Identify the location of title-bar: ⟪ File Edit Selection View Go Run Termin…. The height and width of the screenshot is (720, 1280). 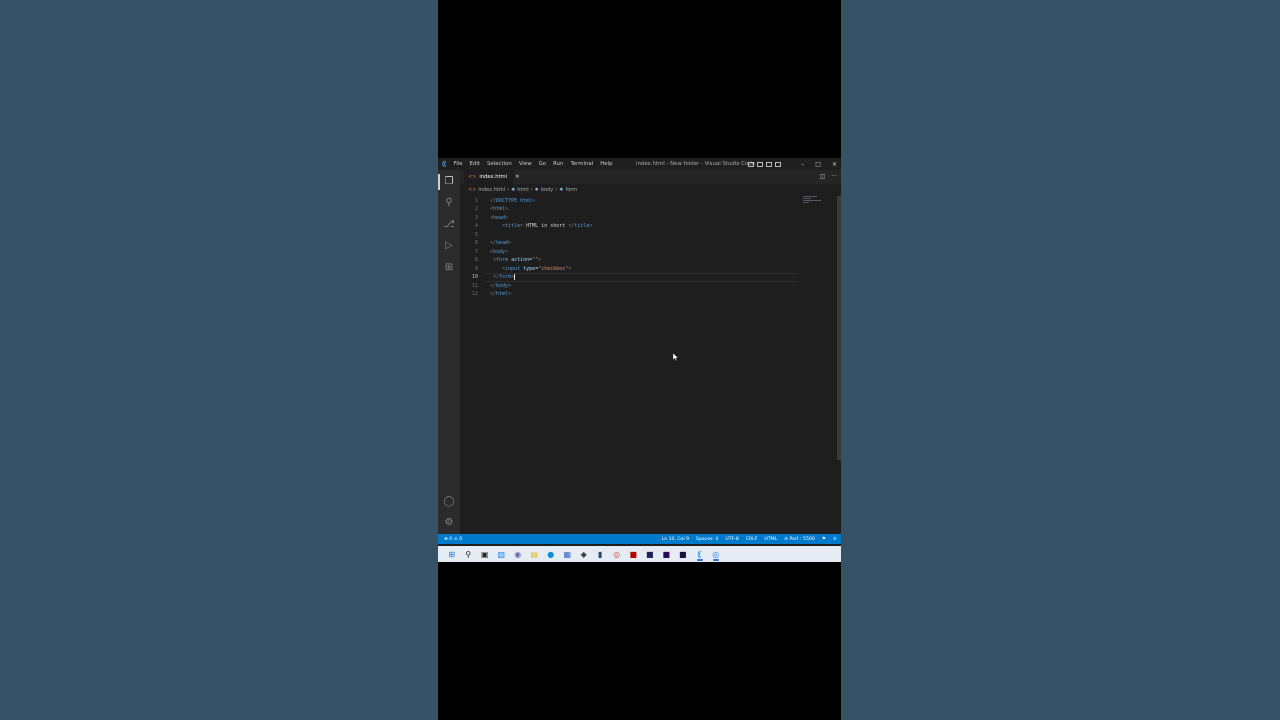
(639, 164).